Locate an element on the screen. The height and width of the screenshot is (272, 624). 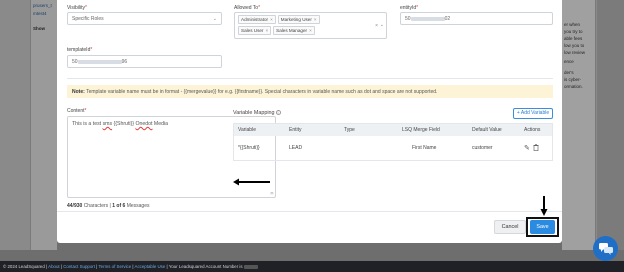
messages-label: Messages is located at coordinates (138, 206).